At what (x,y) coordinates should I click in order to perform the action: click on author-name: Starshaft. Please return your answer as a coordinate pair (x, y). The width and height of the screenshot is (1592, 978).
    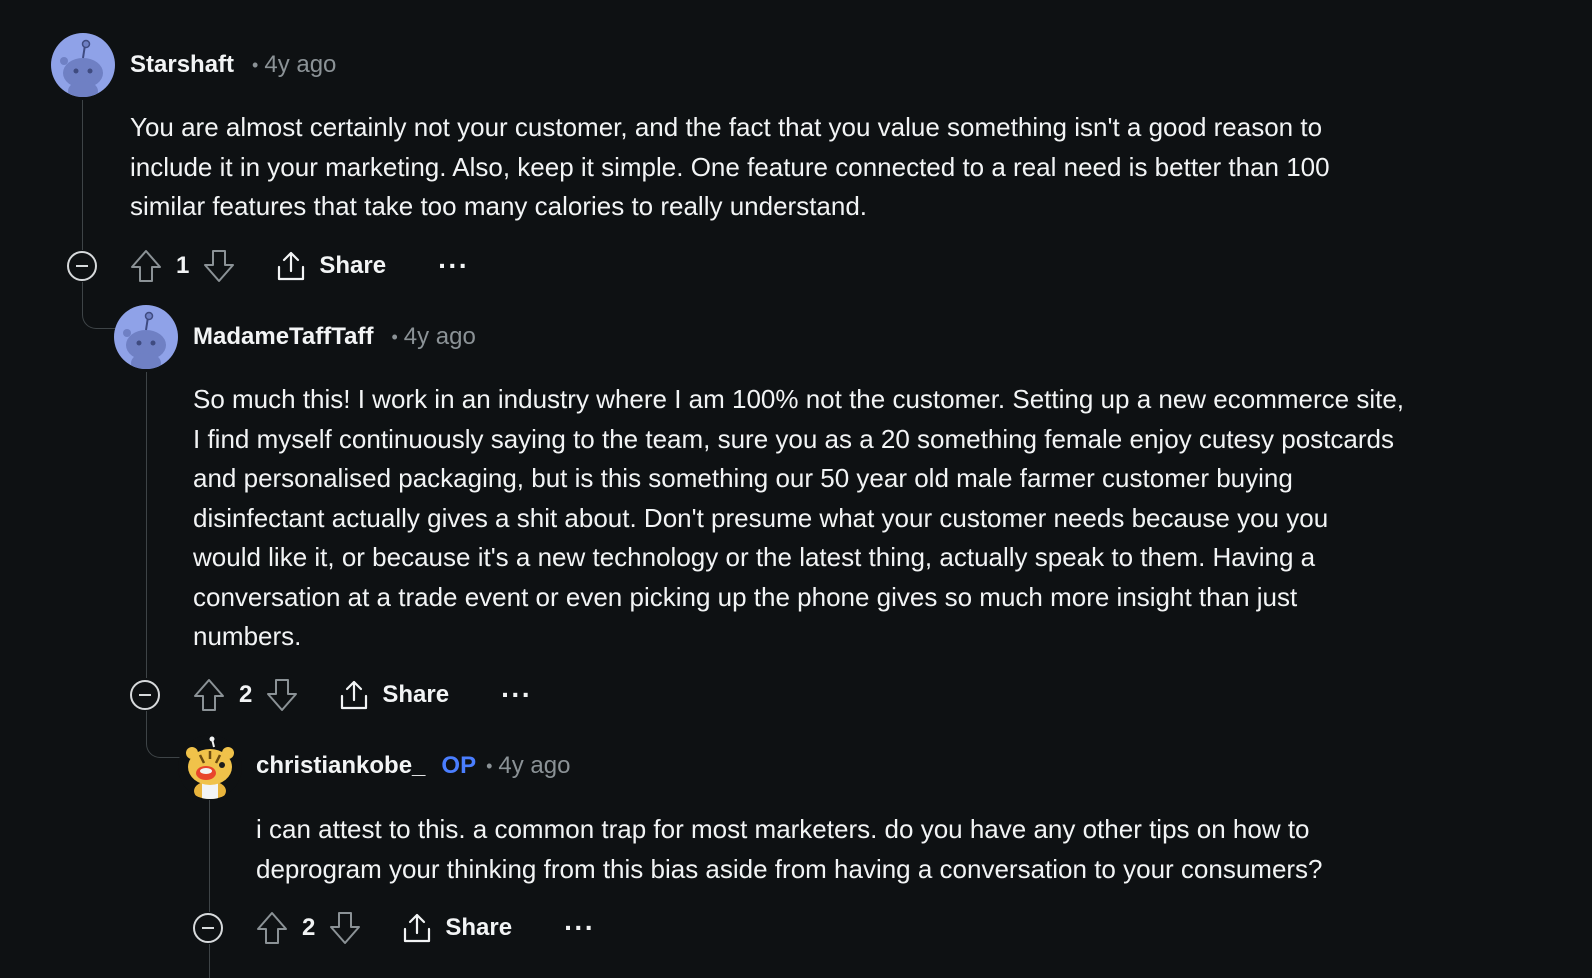
    Looking at the image, I should click on (182, 65).